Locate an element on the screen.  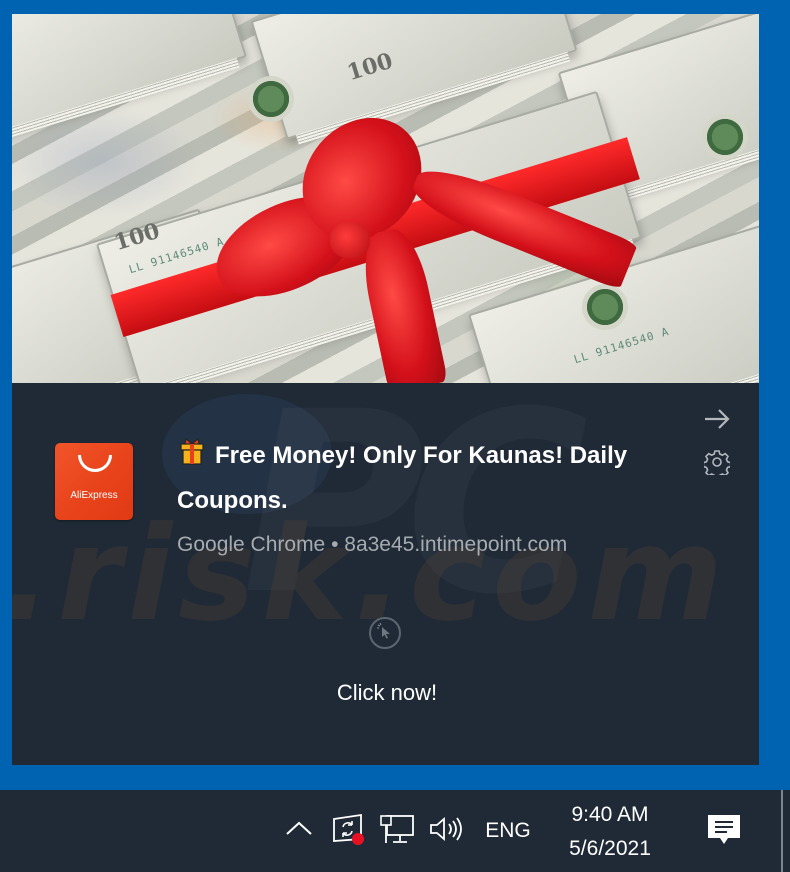
sync-status-button is located at coordinates (349, 831).